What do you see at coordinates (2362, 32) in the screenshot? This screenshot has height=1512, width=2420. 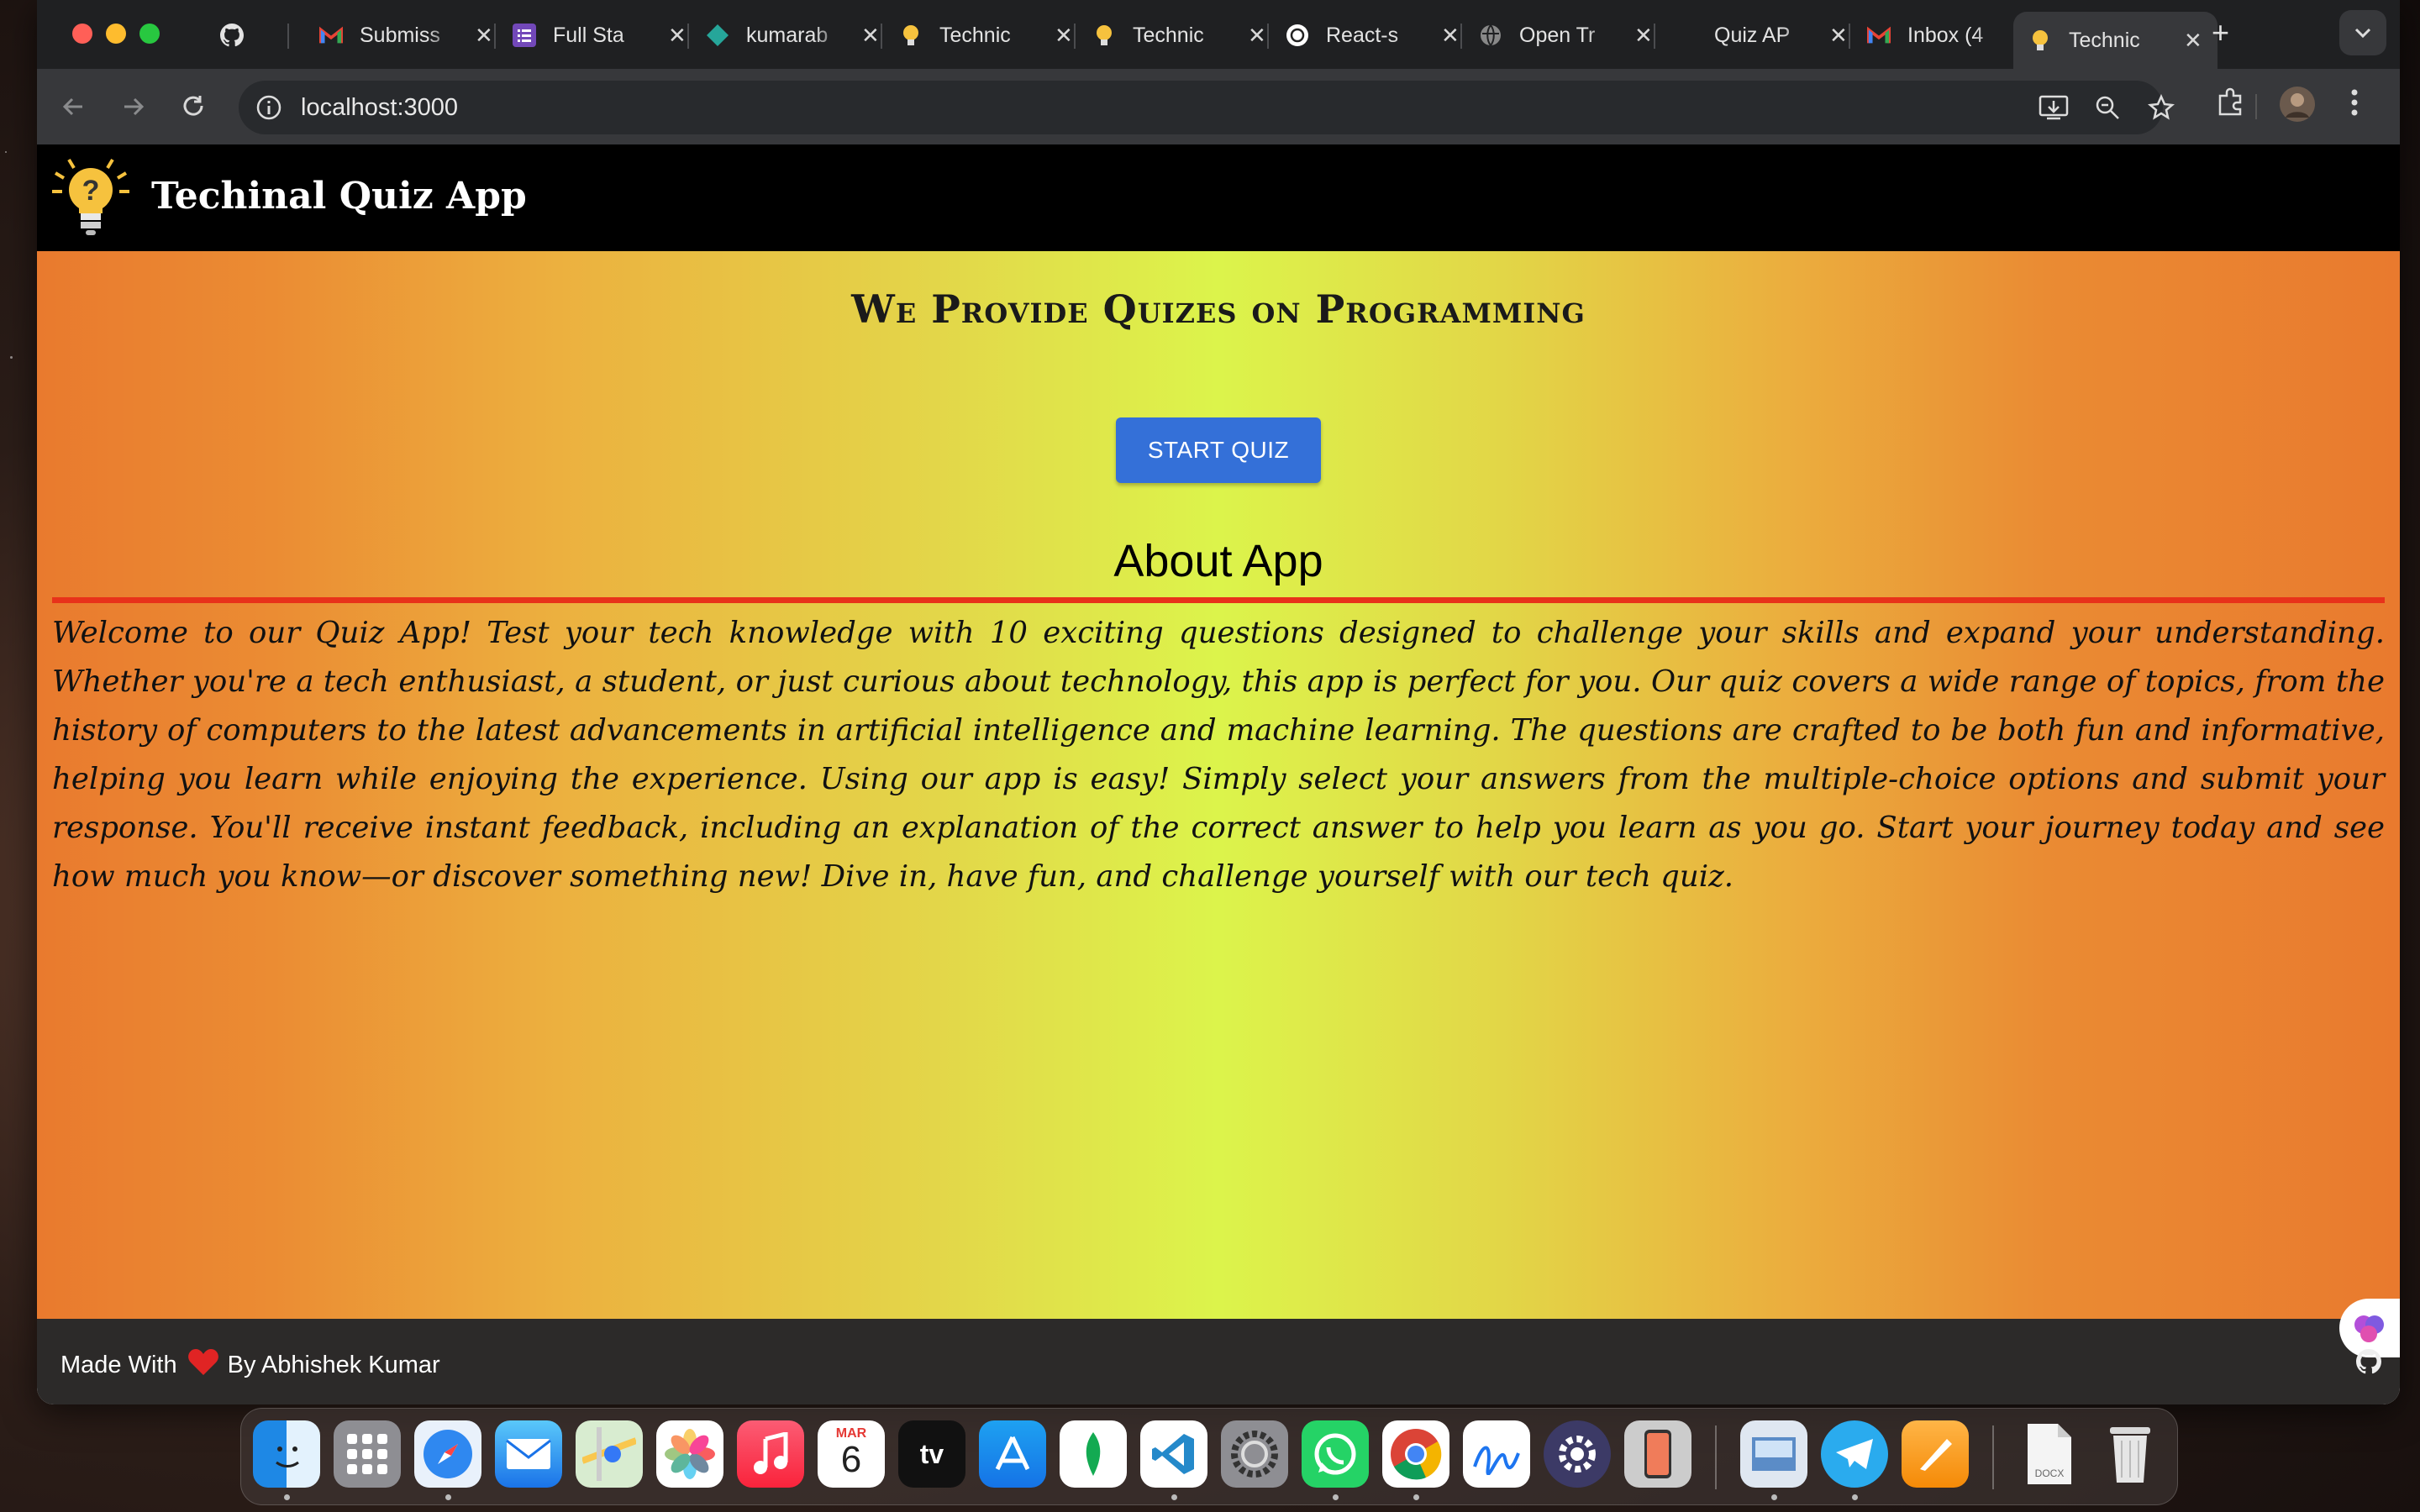 I see `tab-search-button` at bounding box center [2362, 32].